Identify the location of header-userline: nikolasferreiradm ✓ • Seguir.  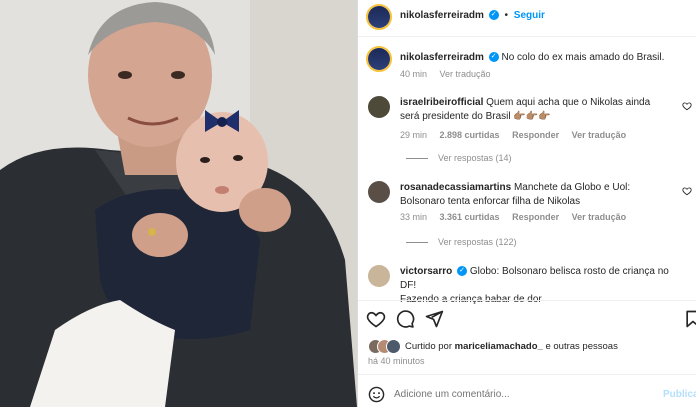
(472, 15).